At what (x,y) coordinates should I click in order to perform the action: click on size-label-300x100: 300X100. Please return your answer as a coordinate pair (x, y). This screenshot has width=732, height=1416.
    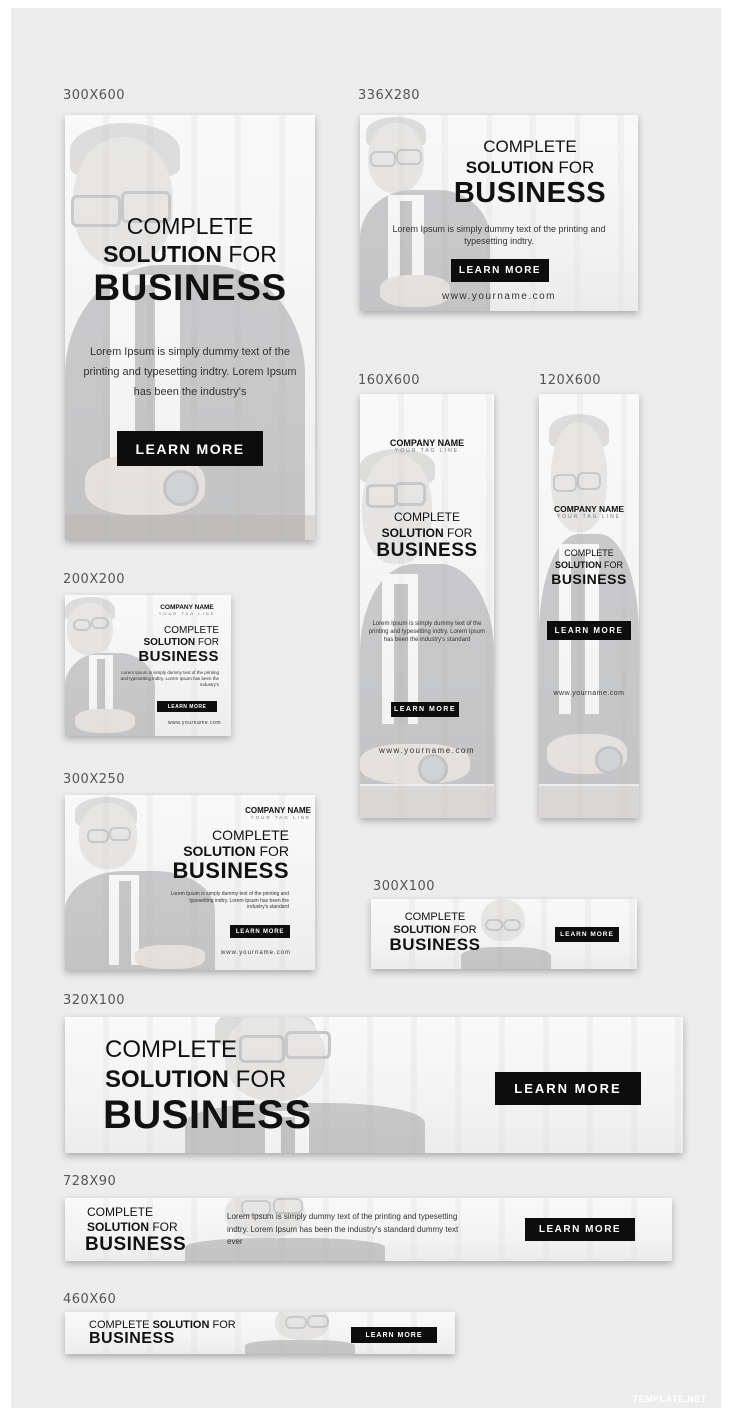
    Looking at the image, I should click on (404, 886).